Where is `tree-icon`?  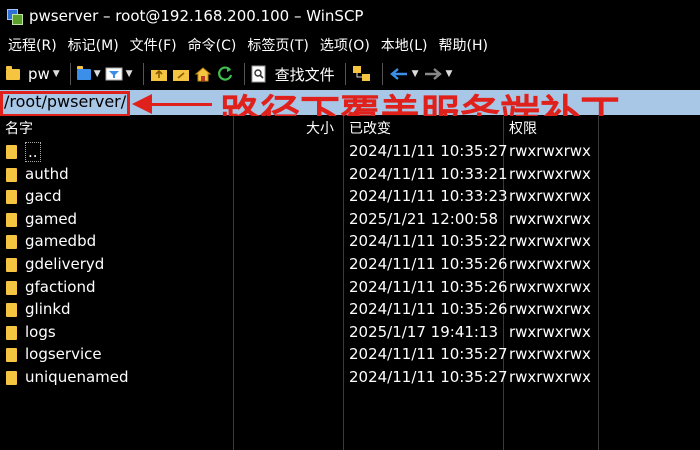 tree-icon is located at coordinates (361, 73).